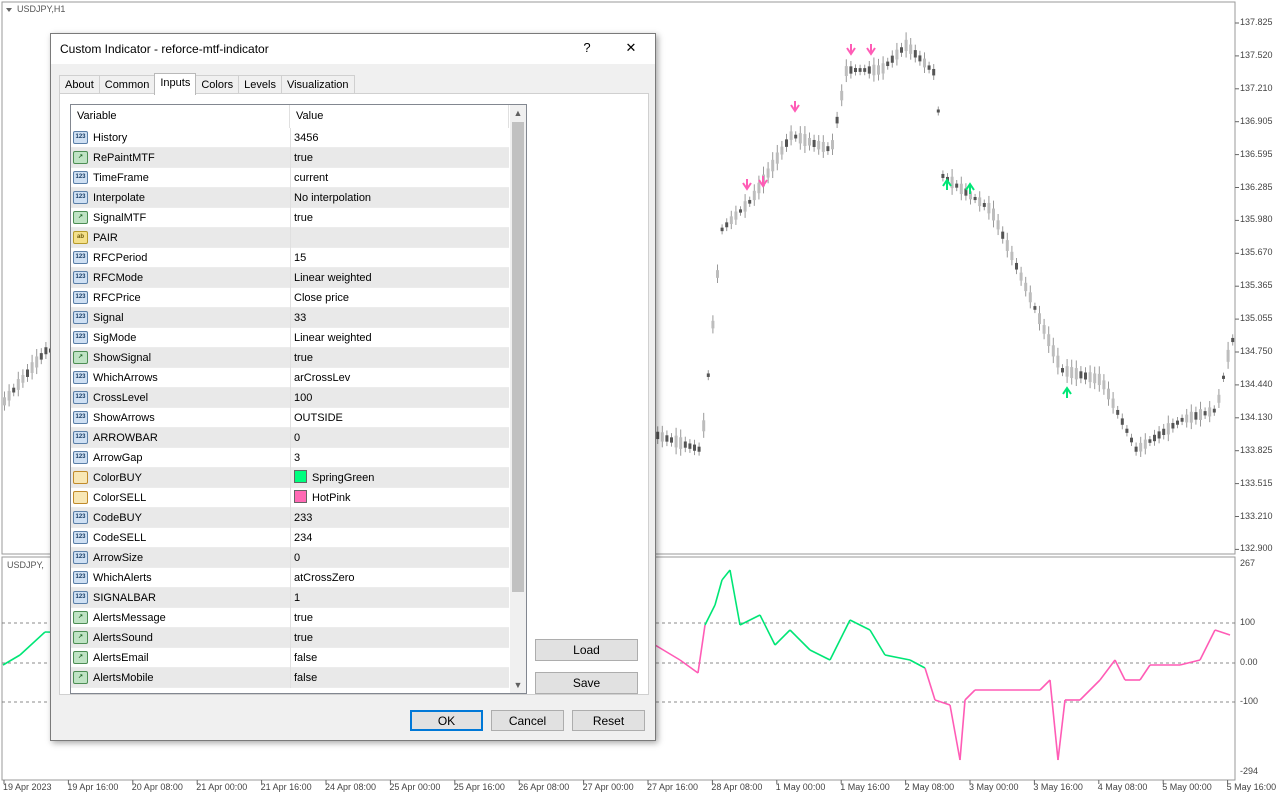  I want to click on param-row: 123 SIGNALBAR 1, so click(290, 598).